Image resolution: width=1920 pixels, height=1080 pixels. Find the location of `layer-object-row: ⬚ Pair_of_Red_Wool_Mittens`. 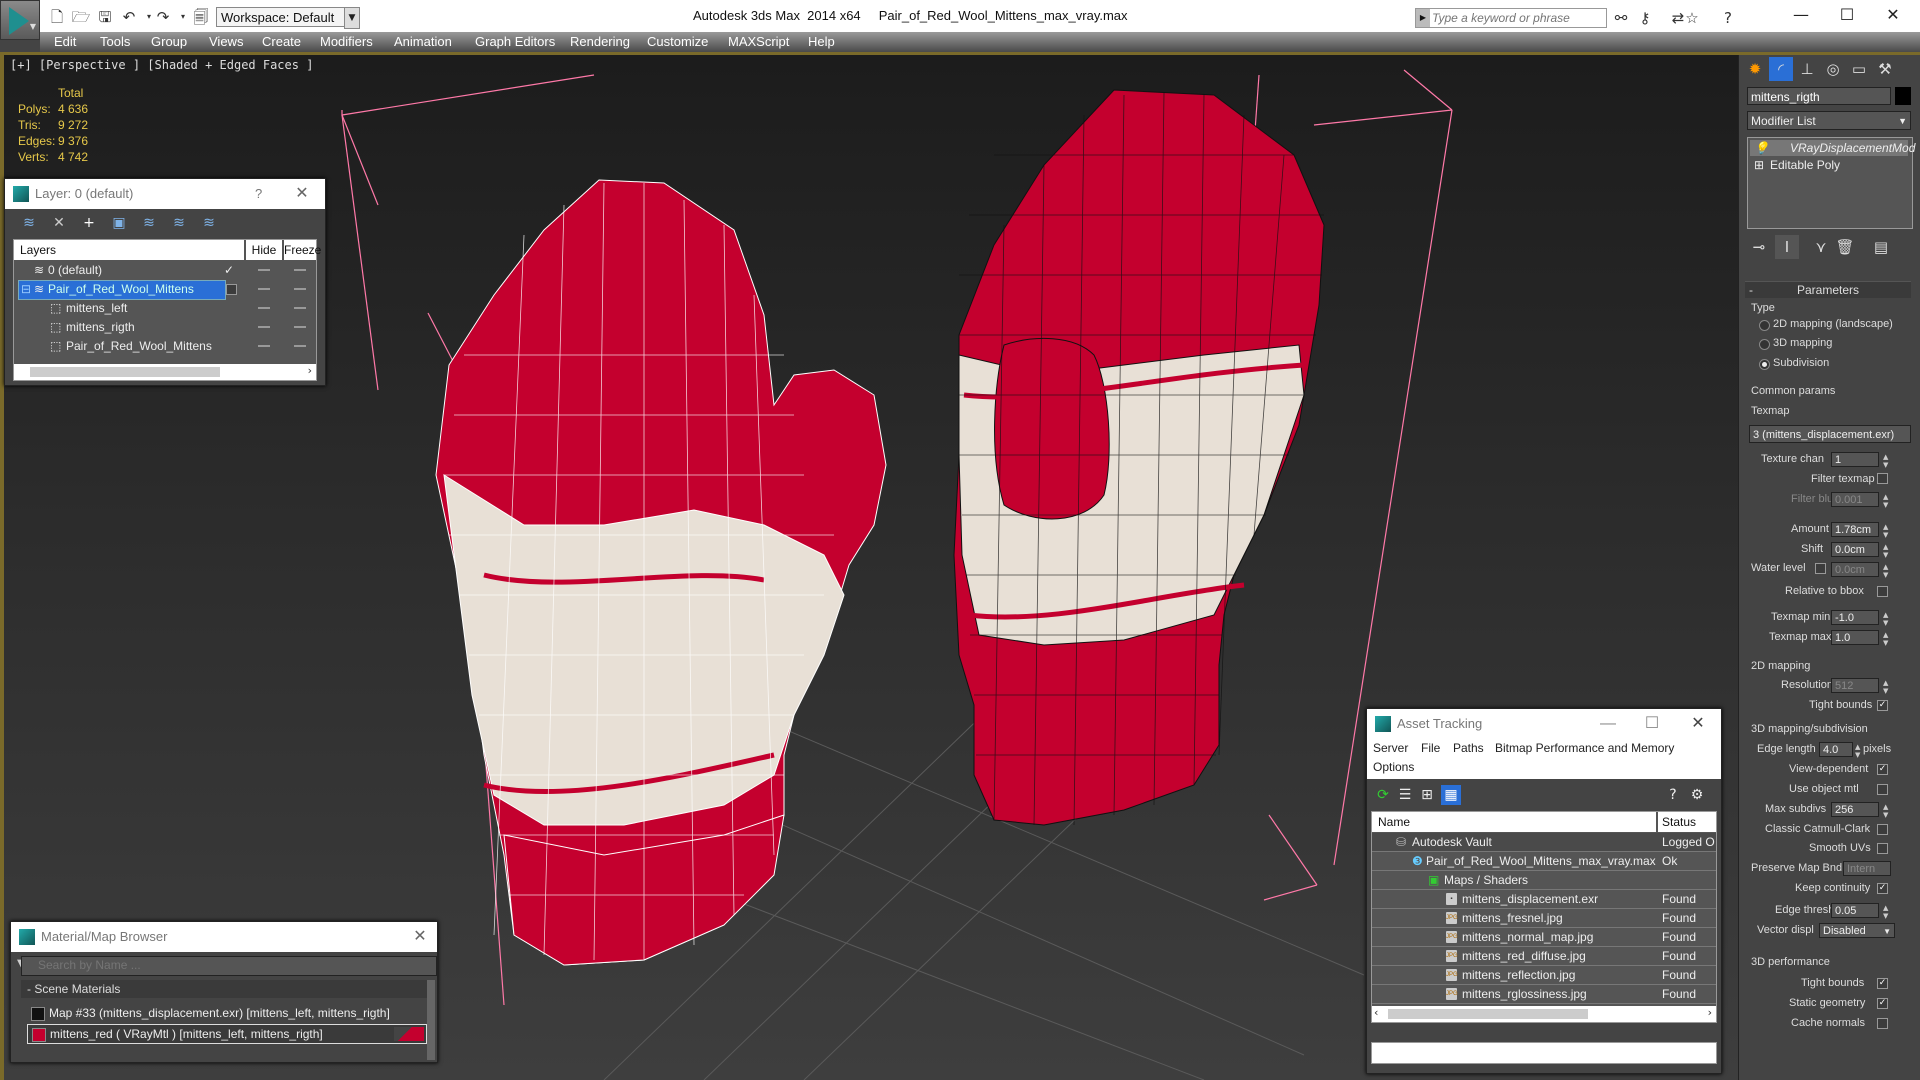

layer-object-row: ⬚ Pair_of_Red_Wool_Mittens is located at coordinates (165, 346).